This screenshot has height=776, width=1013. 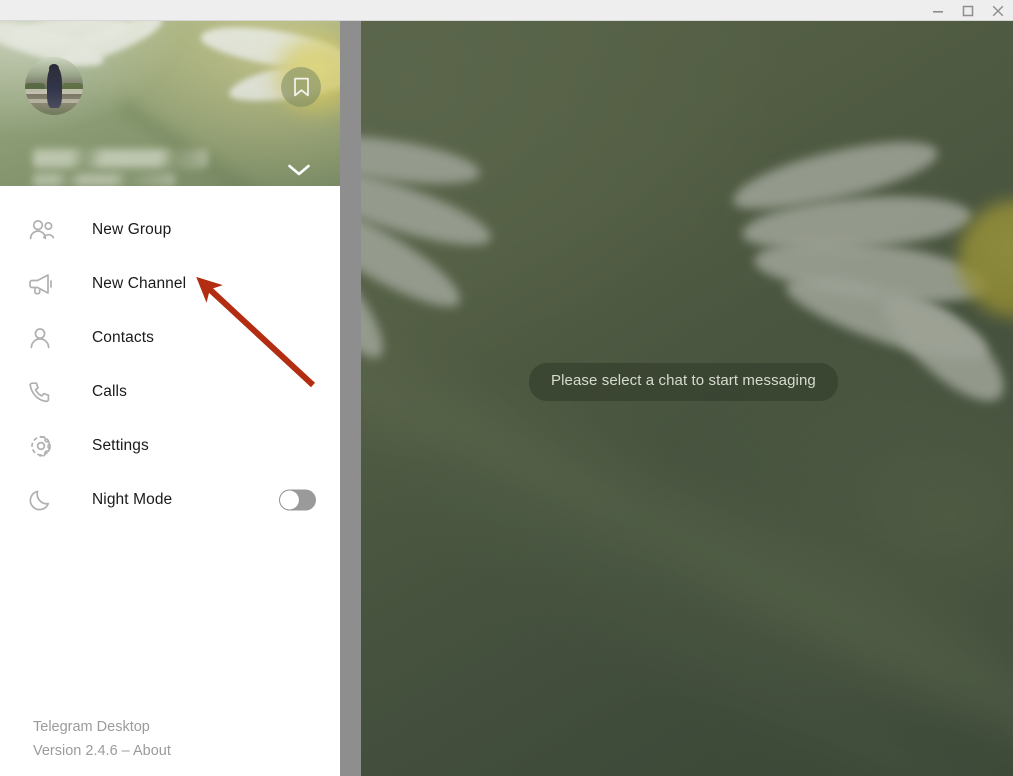 What do you see at coordinates (47, 500) in the screenshot?
I see `night-mode-icon` at bounding box center [47, 500].